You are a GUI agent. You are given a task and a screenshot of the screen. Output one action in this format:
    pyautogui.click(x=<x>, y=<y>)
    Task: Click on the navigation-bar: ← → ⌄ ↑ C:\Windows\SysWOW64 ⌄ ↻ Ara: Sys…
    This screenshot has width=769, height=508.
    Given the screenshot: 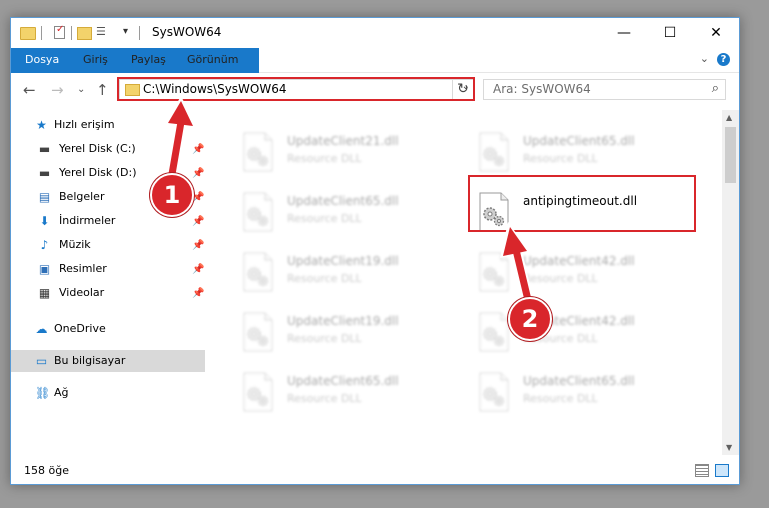 What is the action you would take?
    pyautogui.click(x=375, y=90)
    